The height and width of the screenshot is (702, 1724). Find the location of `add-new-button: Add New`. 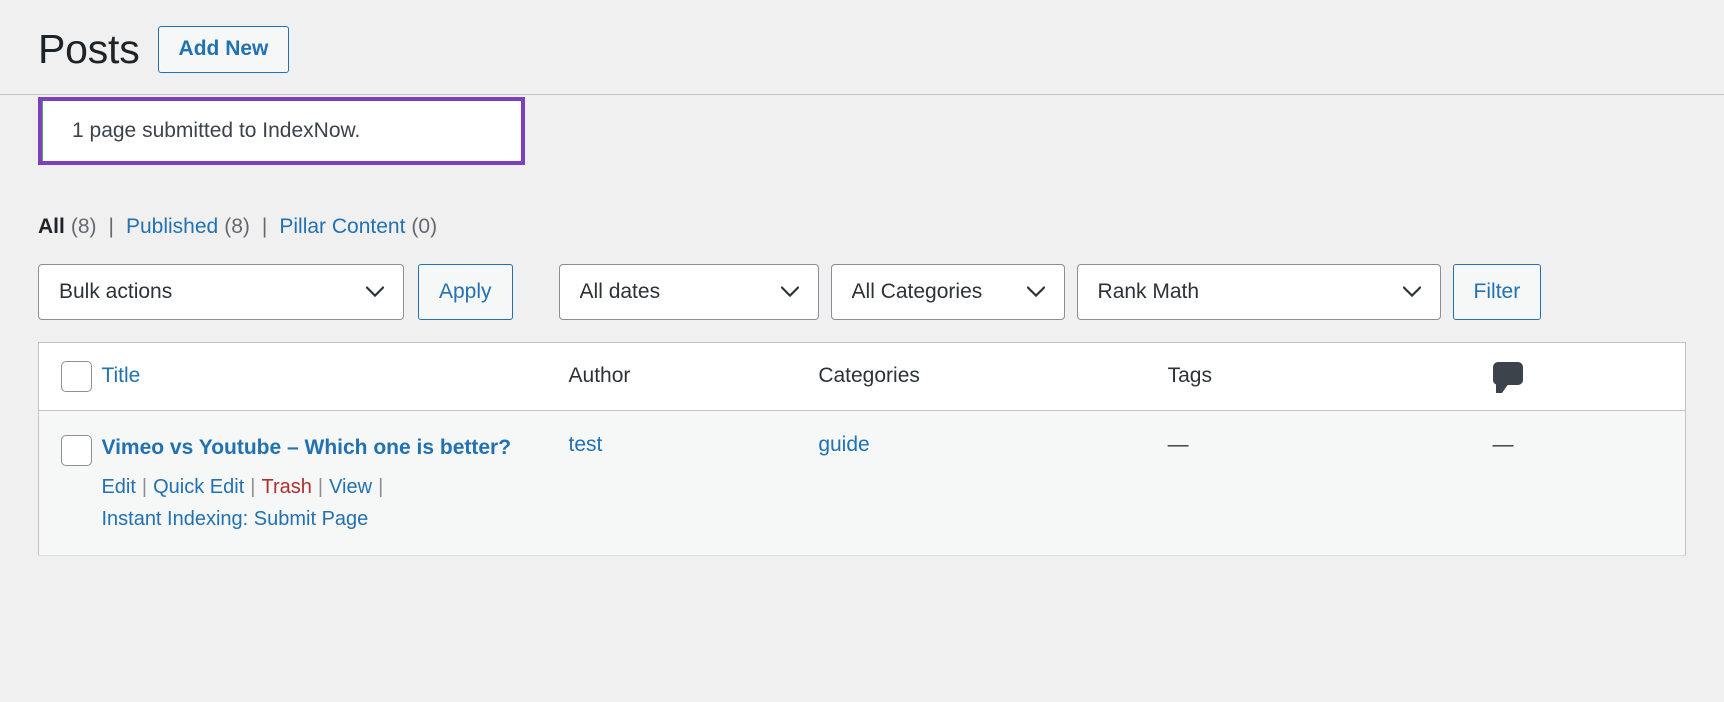

add-new-button: Add New is located at coordinates (223, 50).